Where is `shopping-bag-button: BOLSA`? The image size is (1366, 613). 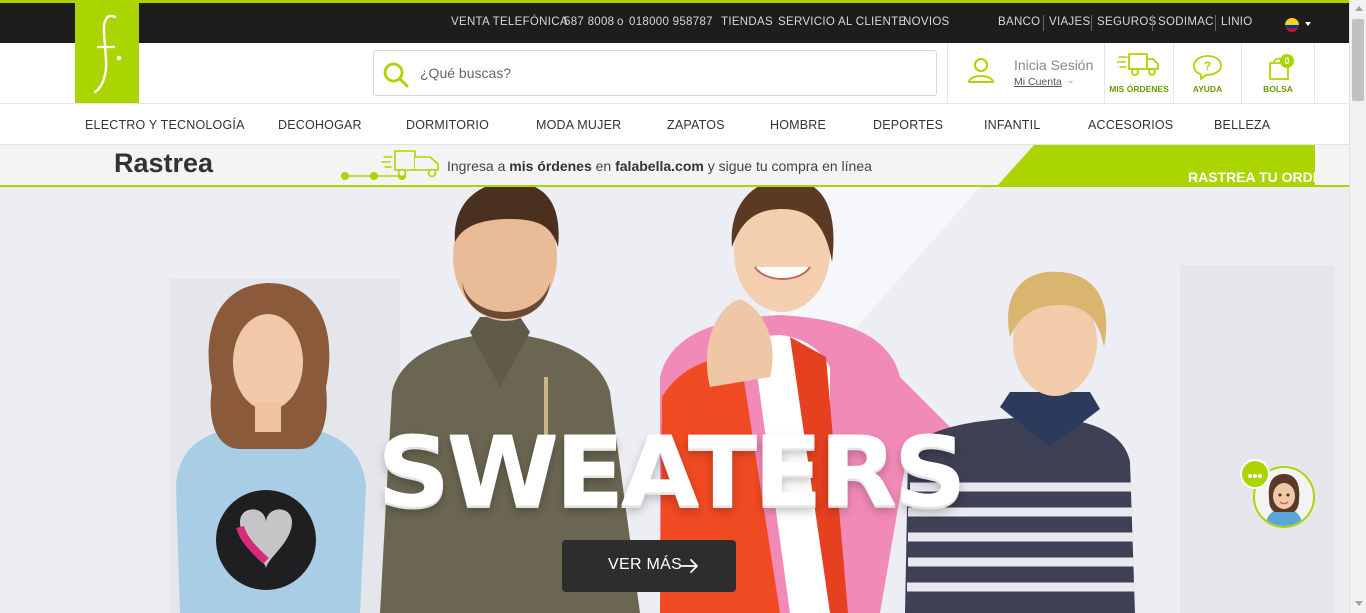 shopping-bag-button: BOLSA is located at coordinates (1278, 73).